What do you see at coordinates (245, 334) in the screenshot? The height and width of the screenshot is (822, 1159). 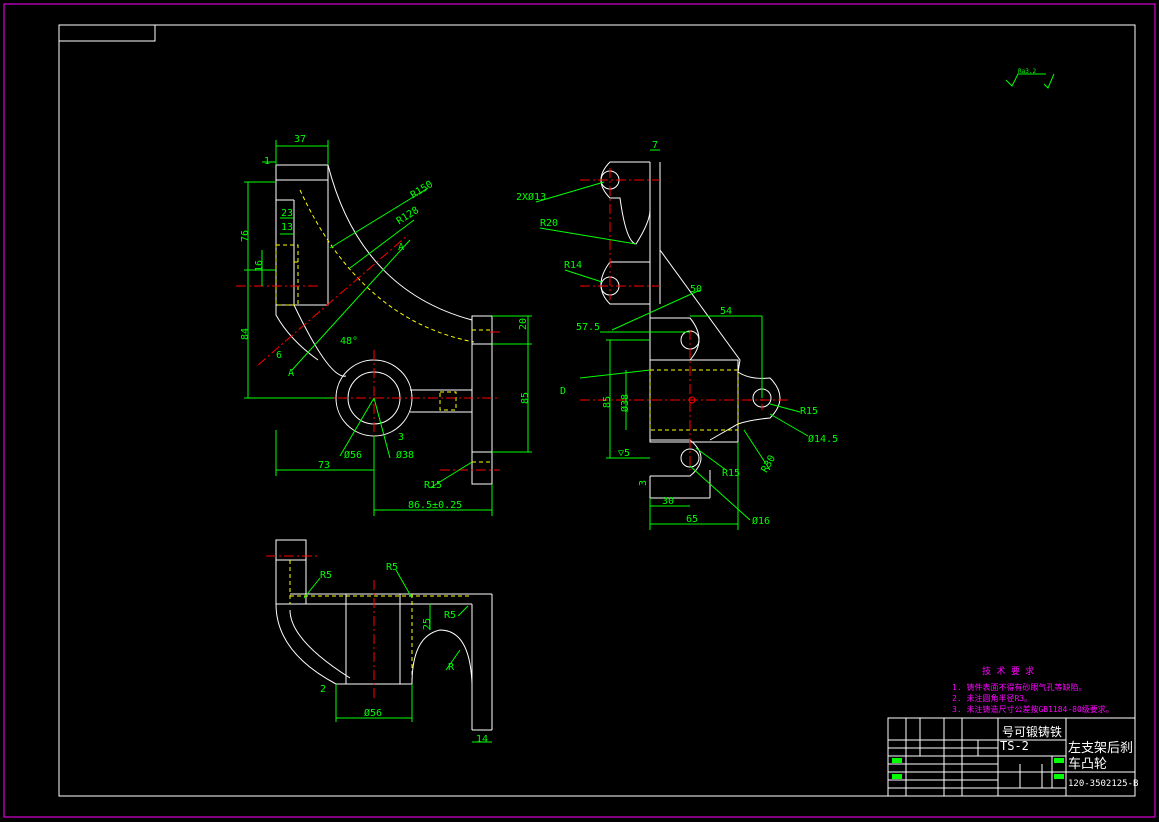 I see `dim-front-84: 84` at bounding box center [245, 334].